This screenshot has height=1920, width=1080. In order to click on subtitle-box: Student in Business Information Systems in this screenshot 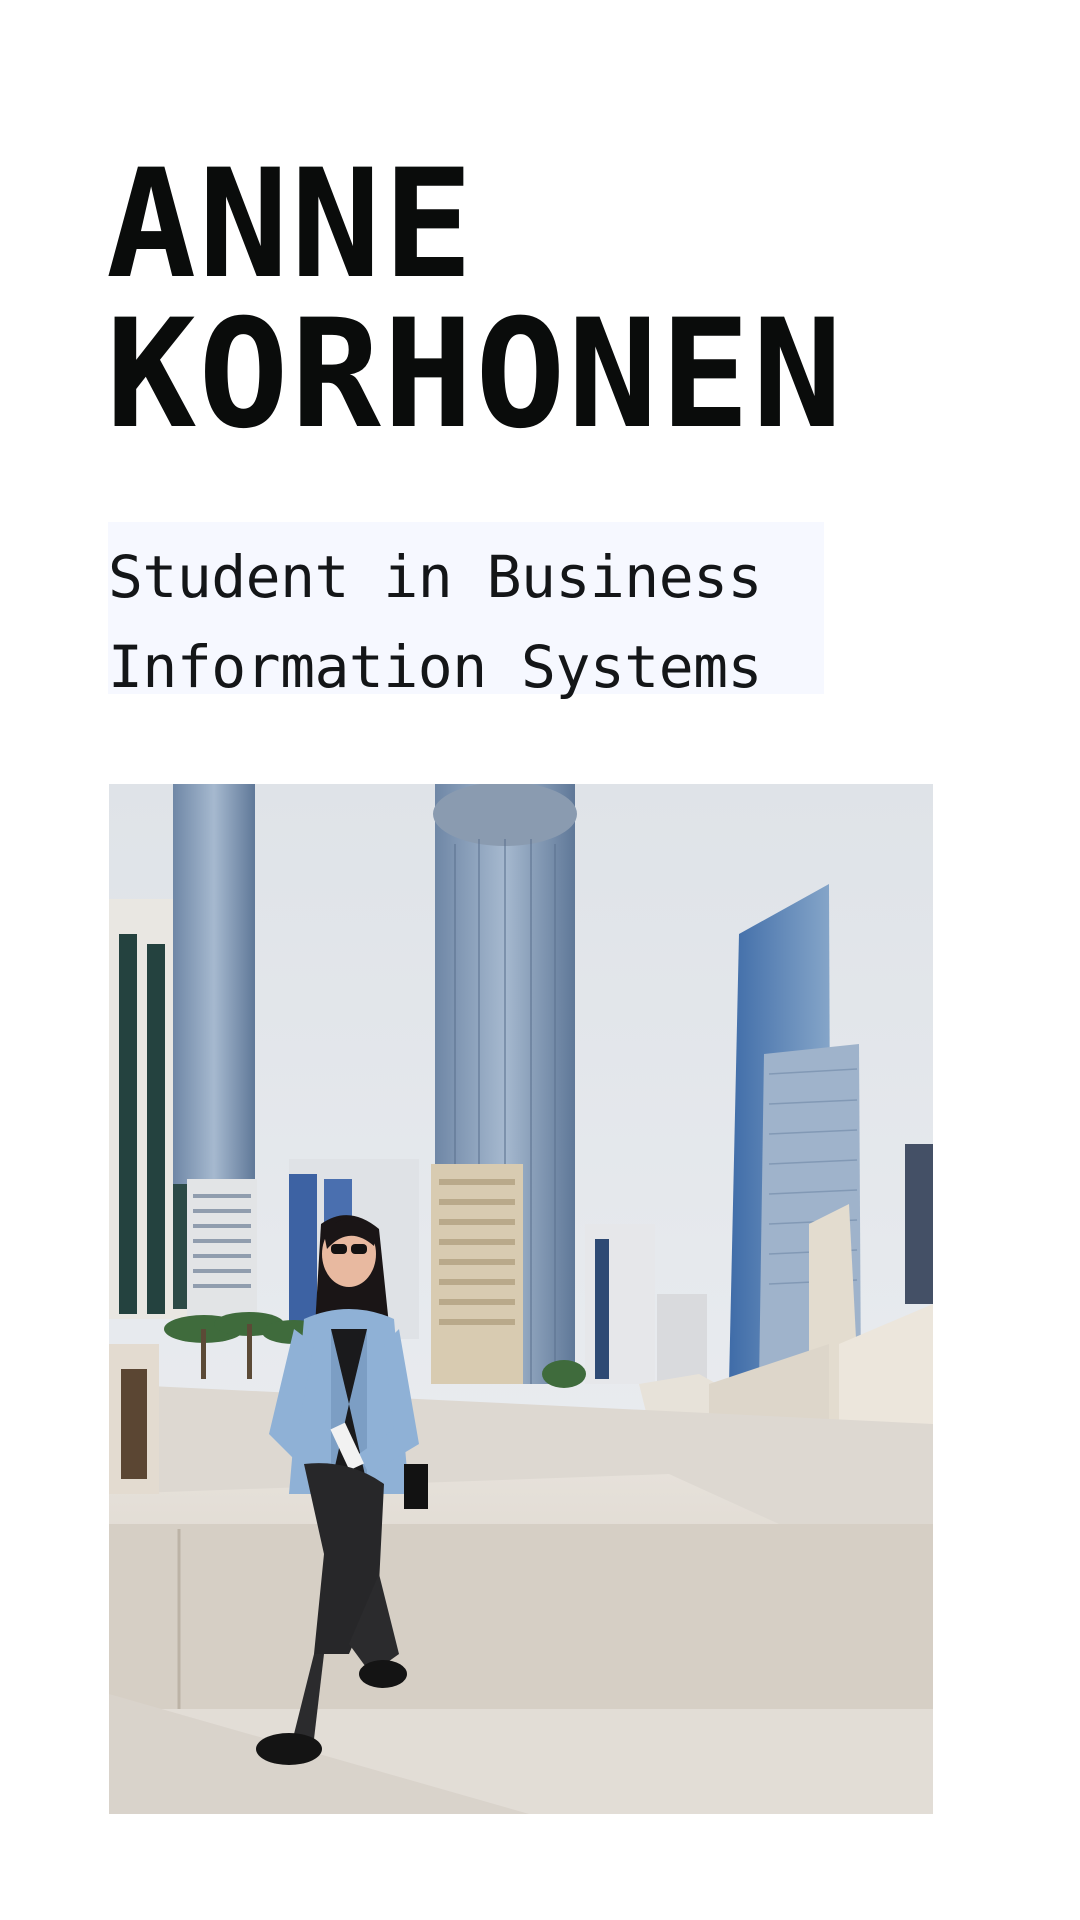, I will do `click(466, 611)`.